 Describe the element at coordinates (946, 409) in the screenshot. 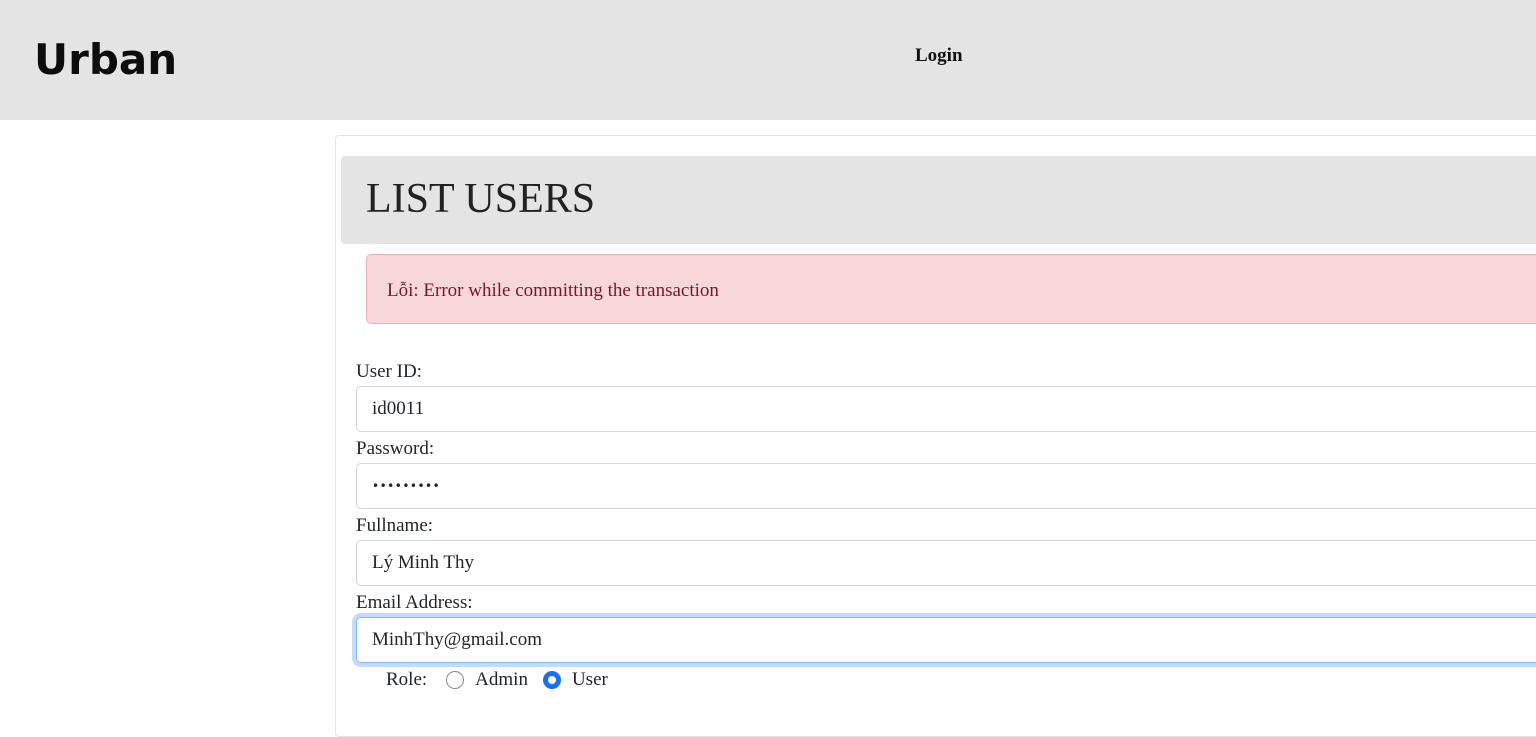

I see `user-id-input` at that location.